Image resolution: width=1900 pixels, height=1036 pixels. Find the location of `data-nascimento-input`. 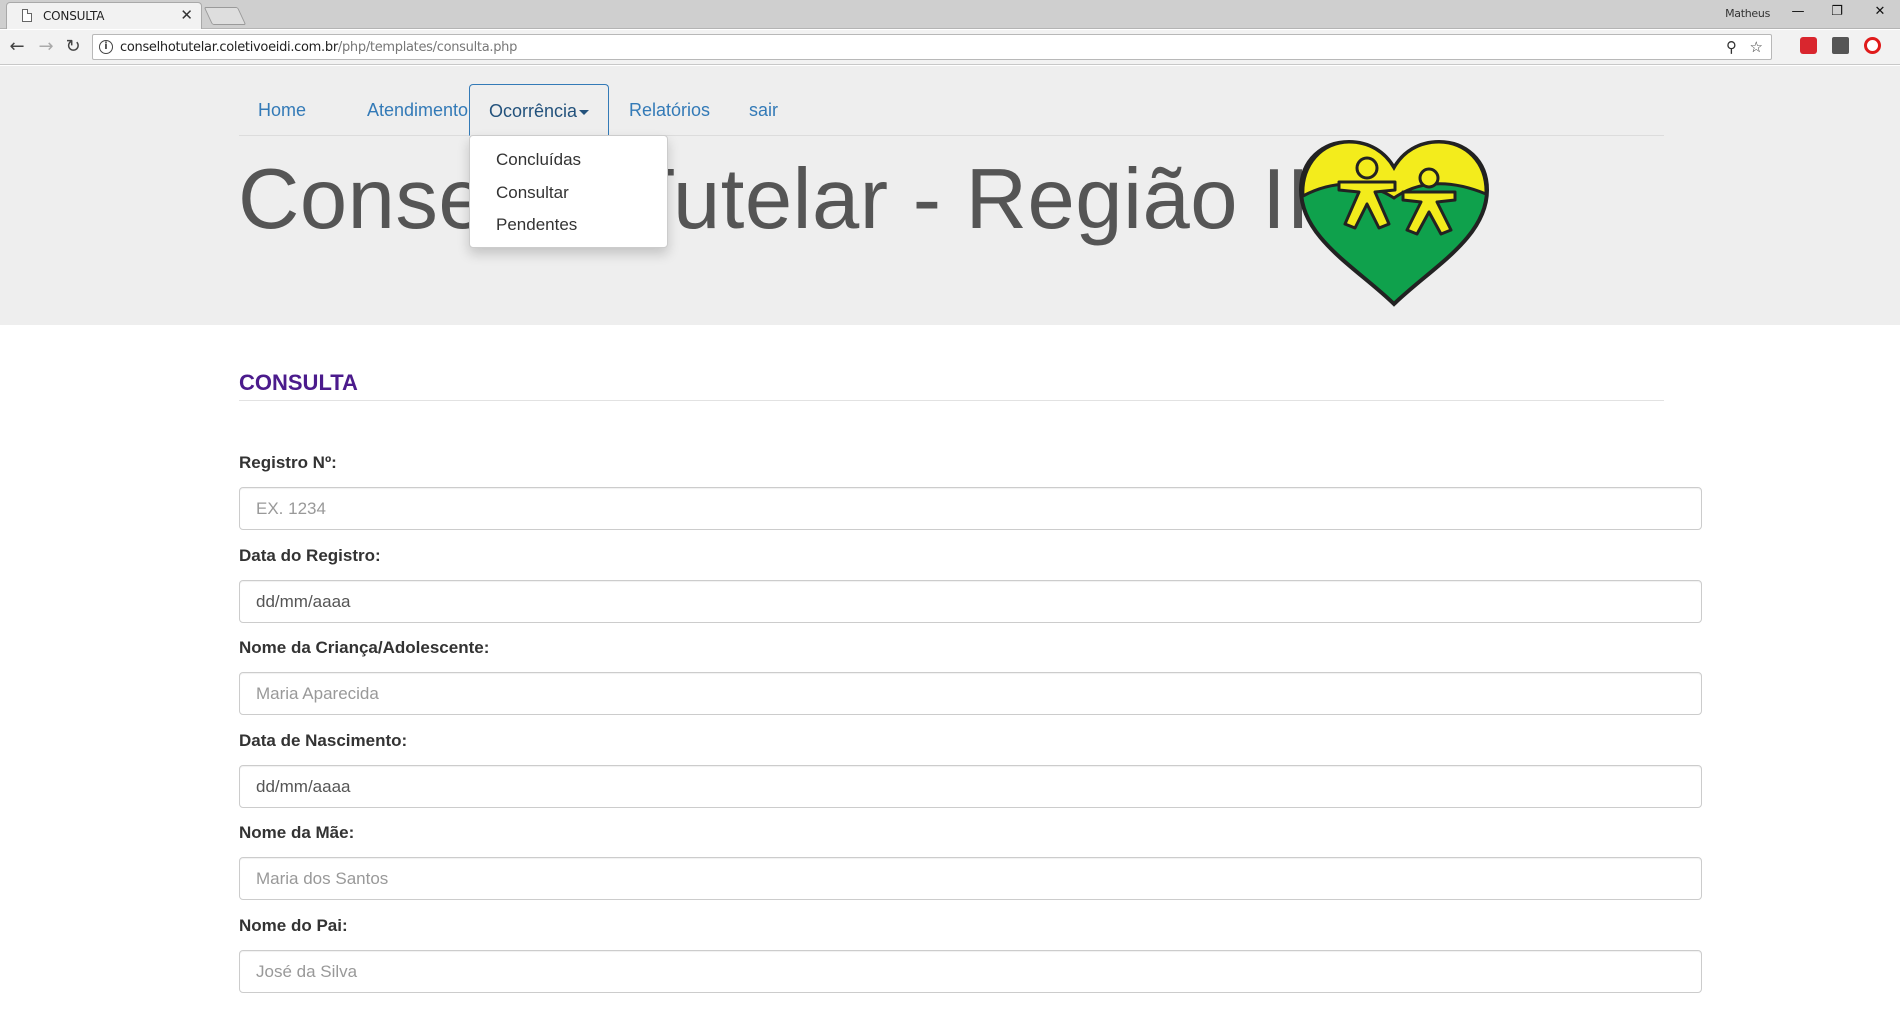

data-nascimento-input is located at coordinates (970, 786).